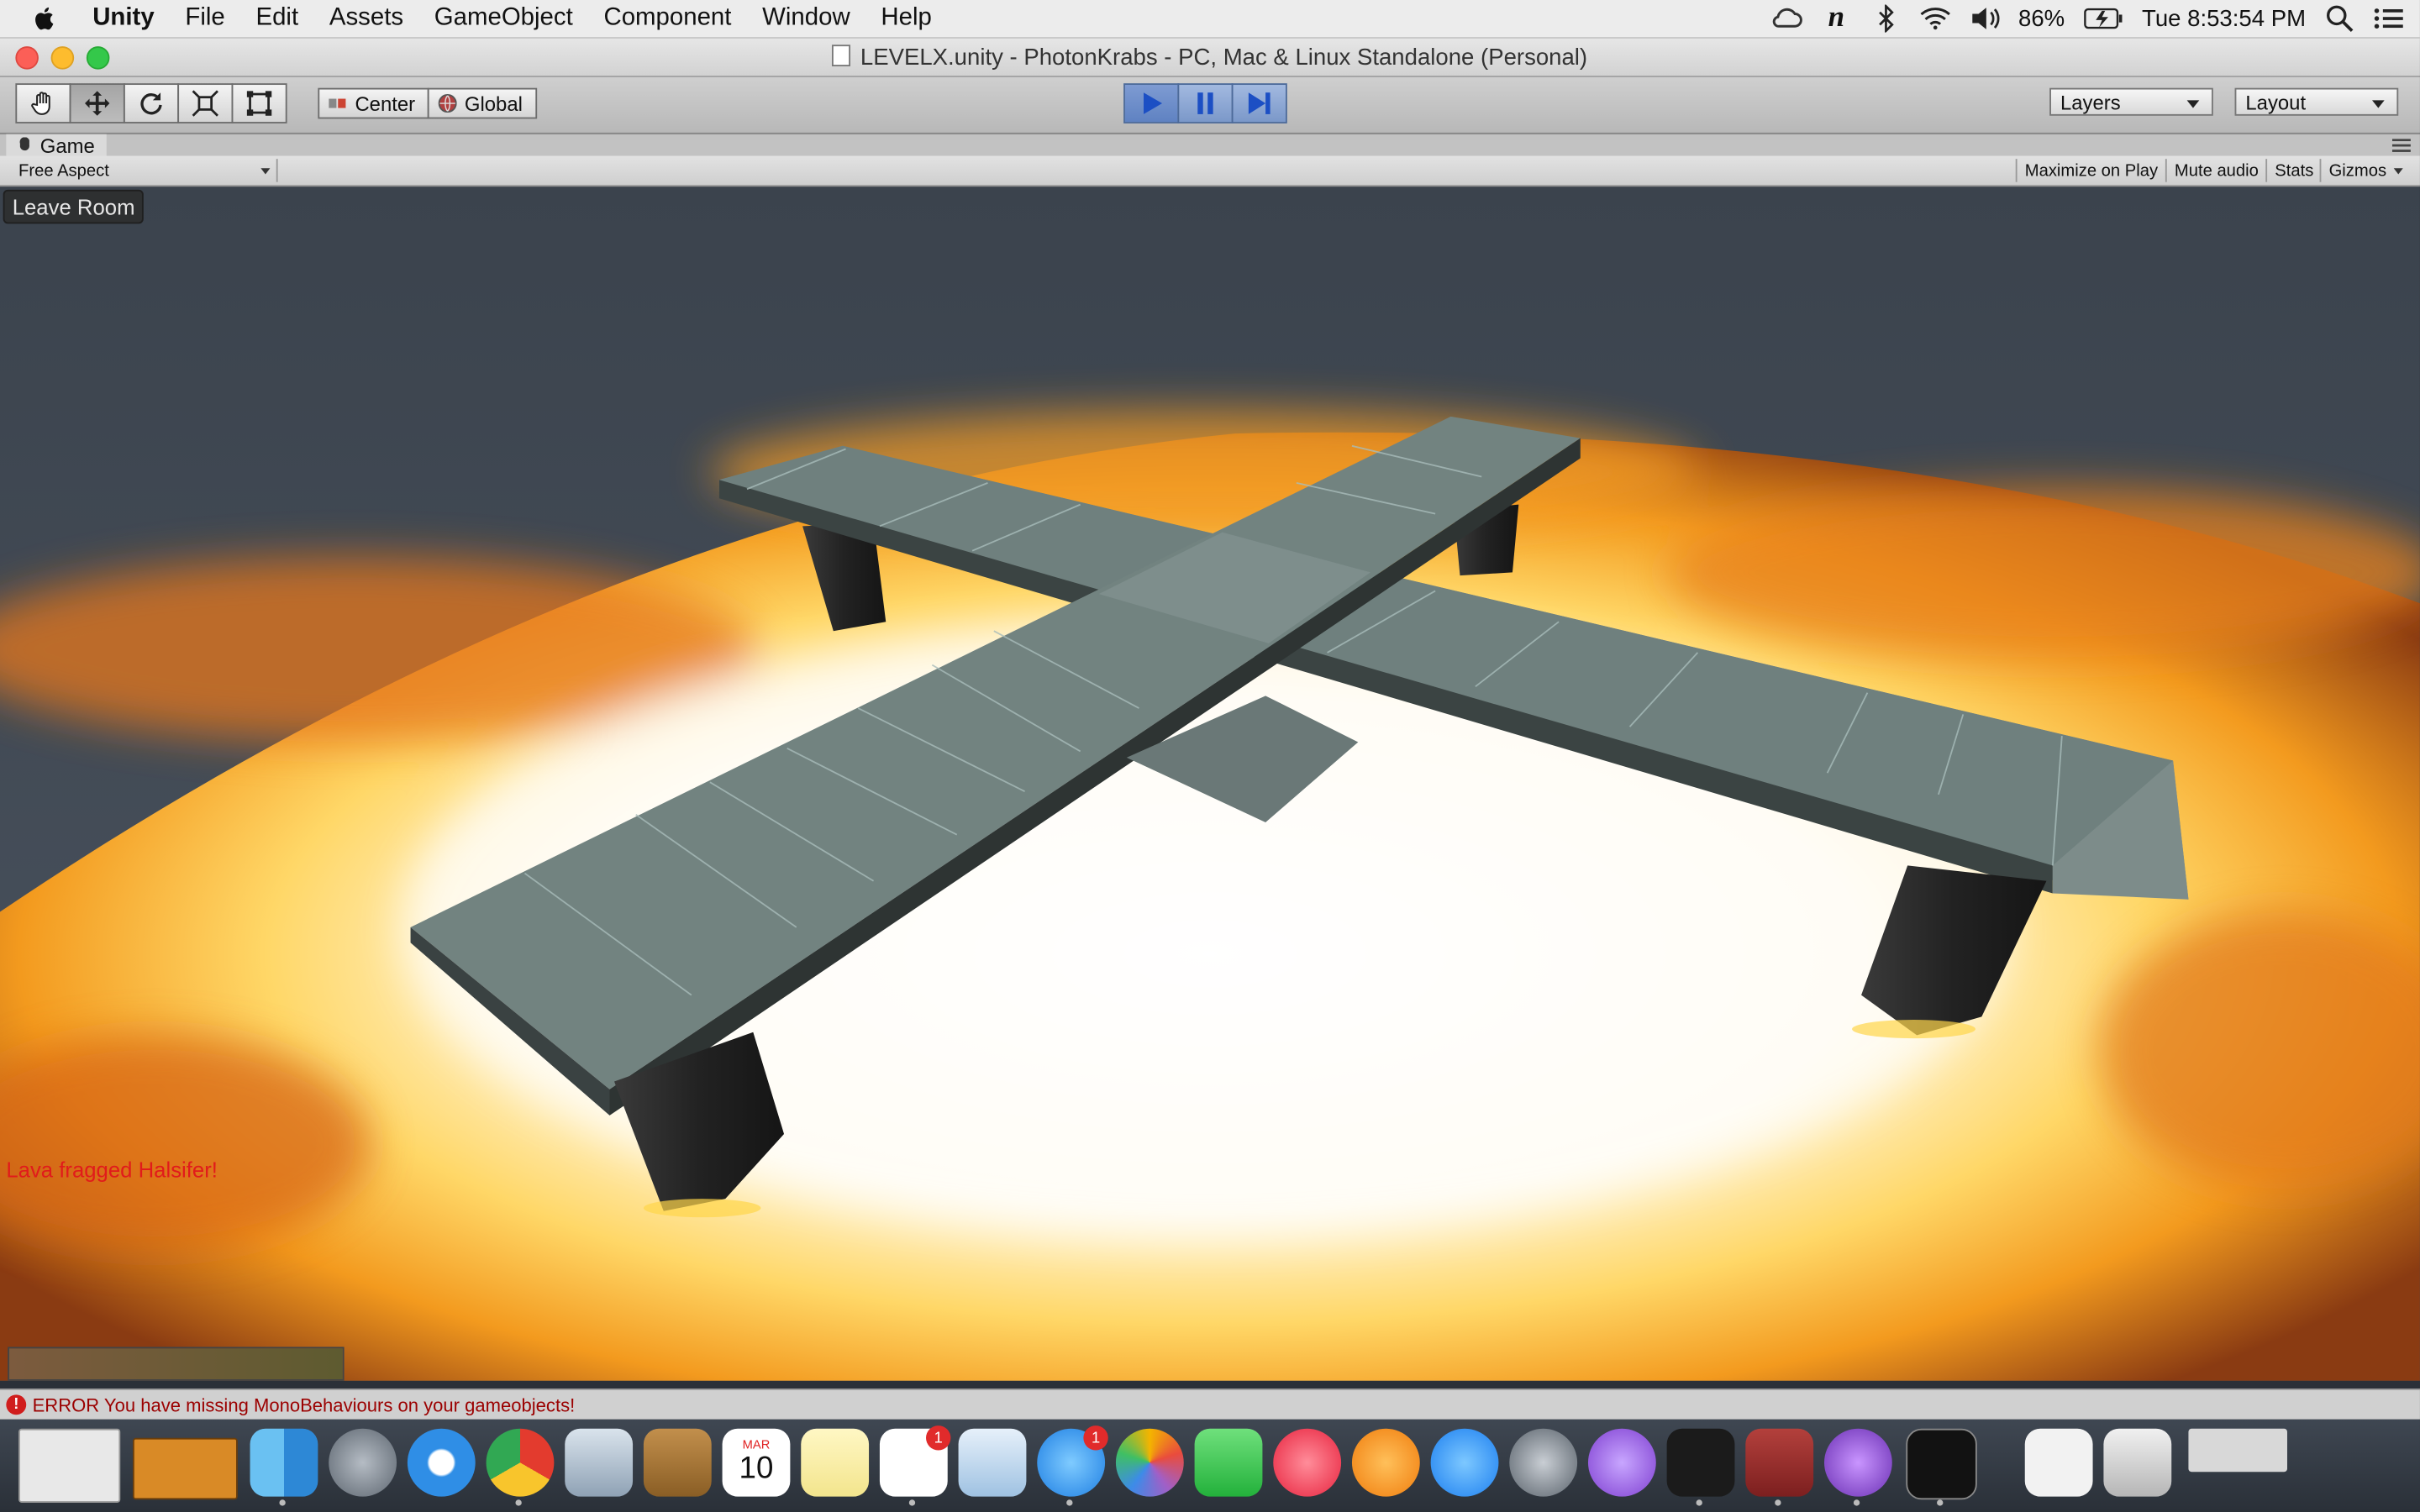 This screenshot has height=1512, width=2420. Describe the element at coordinates (448, 103) in the screenshot. I see `globe-icon` at that location.